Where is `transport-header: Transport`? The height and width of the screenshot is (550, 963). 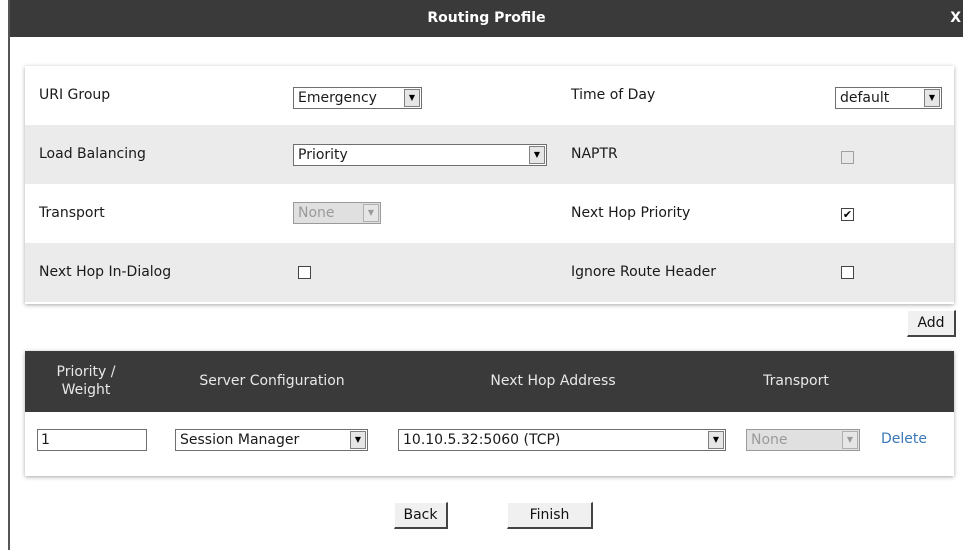
transport-header: Transport is located at coordinates (796, 381).